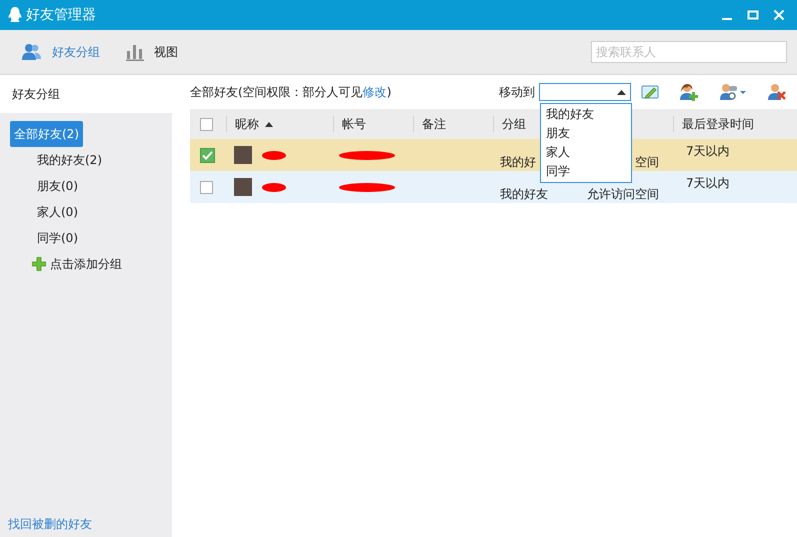 The height and width of the screenshot is (537, 797). Describe the element at coordinates (152, 52) in the screenshot. I see `toolbar-tab: 视图` at that location.